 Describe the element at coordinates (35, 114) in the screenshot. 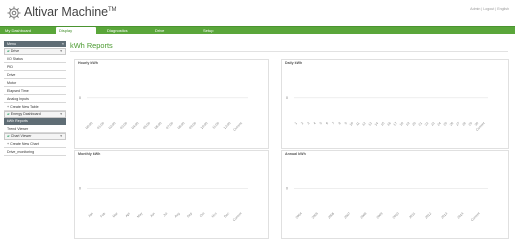

I see `sidebar-group-energy-dashboard: ▰Energy Dashboard ▾` at that location.